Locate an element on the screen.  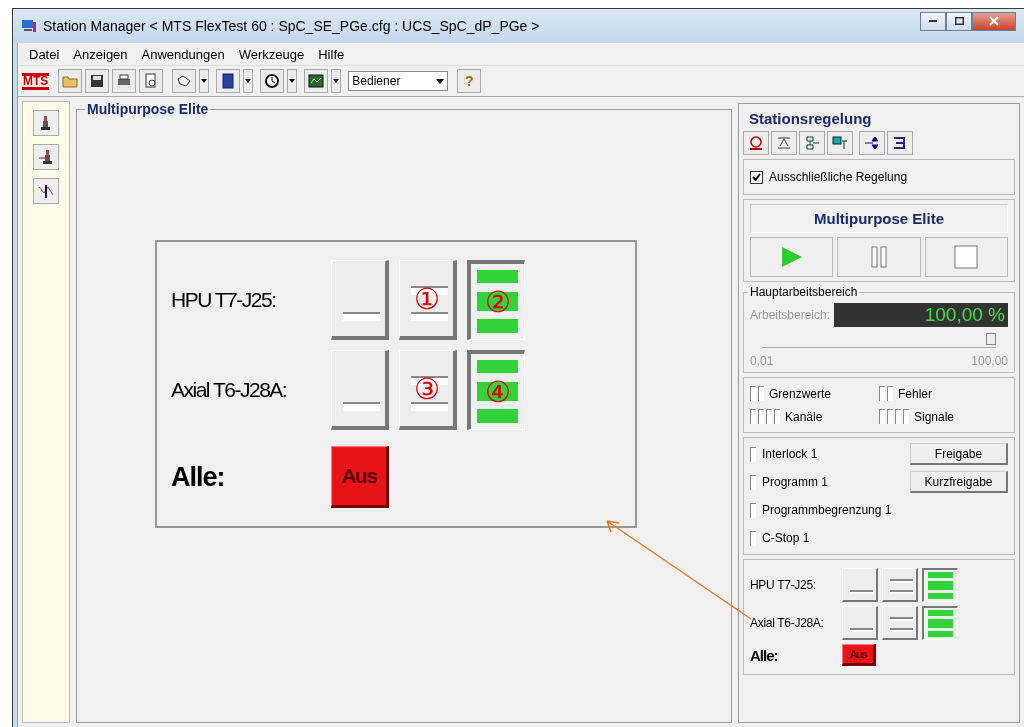
monitor-icon is located at coordinates (316, 81).